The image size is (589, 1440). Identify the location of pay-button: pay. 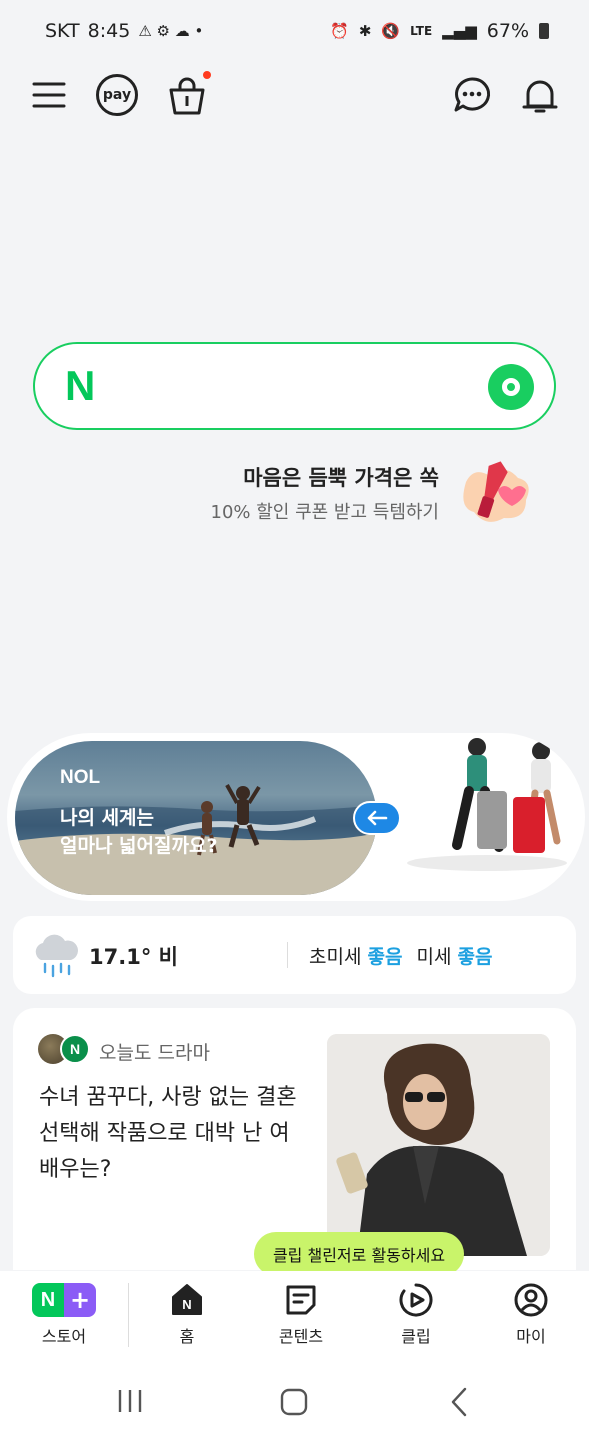
(117, 95).